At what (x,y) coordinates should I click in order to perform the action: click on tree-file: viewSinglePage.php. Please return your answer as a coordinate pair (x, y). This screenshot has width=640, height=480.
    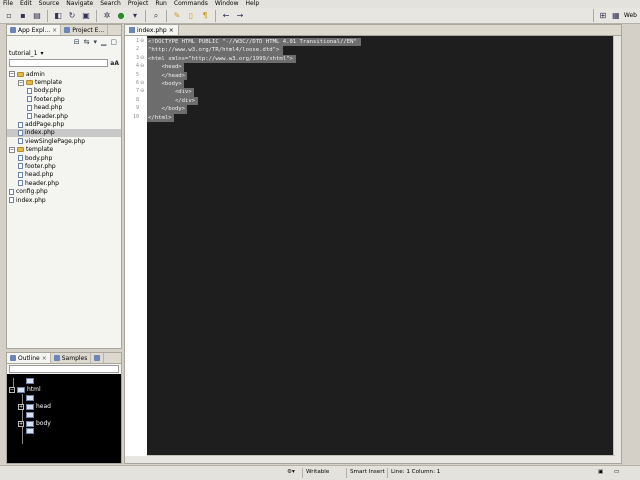
    Looking at the image, I should click on (64, 141).